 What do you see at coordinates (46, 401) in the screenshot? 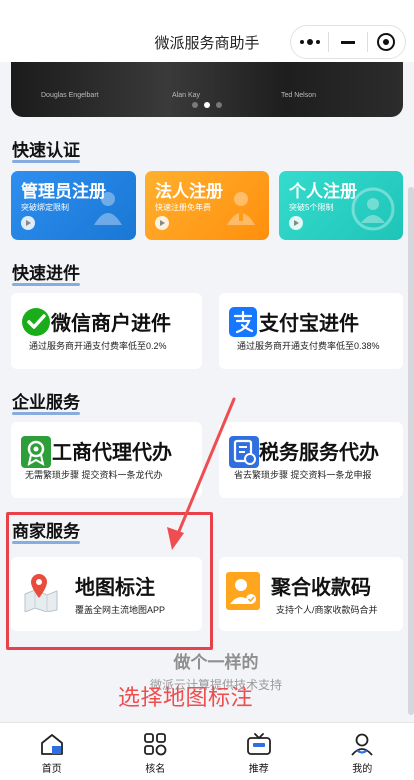
I see `section-title-enterprise: 企业服务` at bounding box center [46, 401].